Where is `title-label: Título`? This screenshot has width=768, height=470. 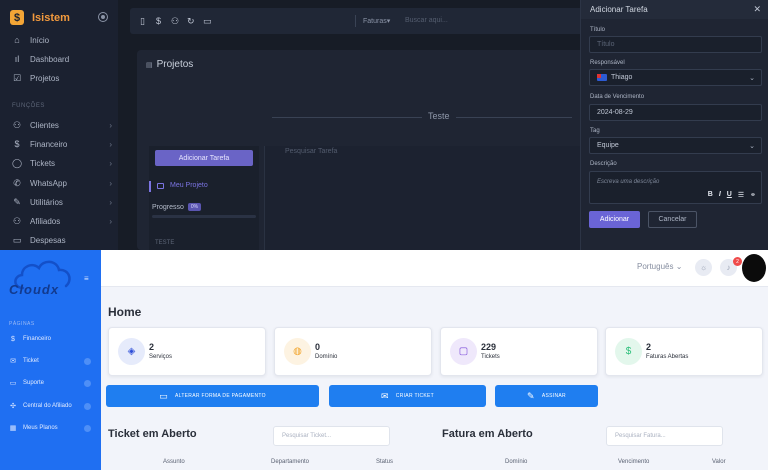 title-label: Título is located at coordinates (598, 30).